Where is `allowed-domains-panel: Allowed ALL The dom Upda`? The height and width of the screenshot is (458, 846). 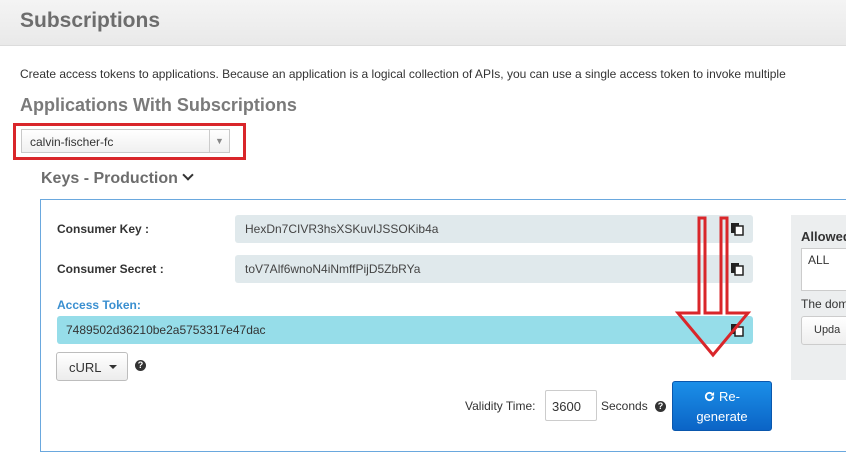
allowed-domains-panel: Allowed ALL The dom Upda is located at coordinates (818, 297).